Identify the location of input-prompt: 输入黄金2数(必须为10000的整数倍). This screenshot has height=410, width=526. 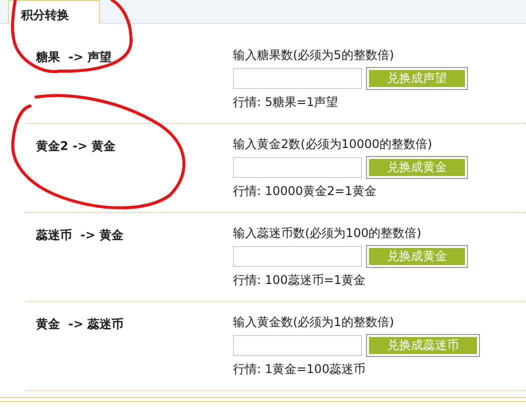
(333, 144).